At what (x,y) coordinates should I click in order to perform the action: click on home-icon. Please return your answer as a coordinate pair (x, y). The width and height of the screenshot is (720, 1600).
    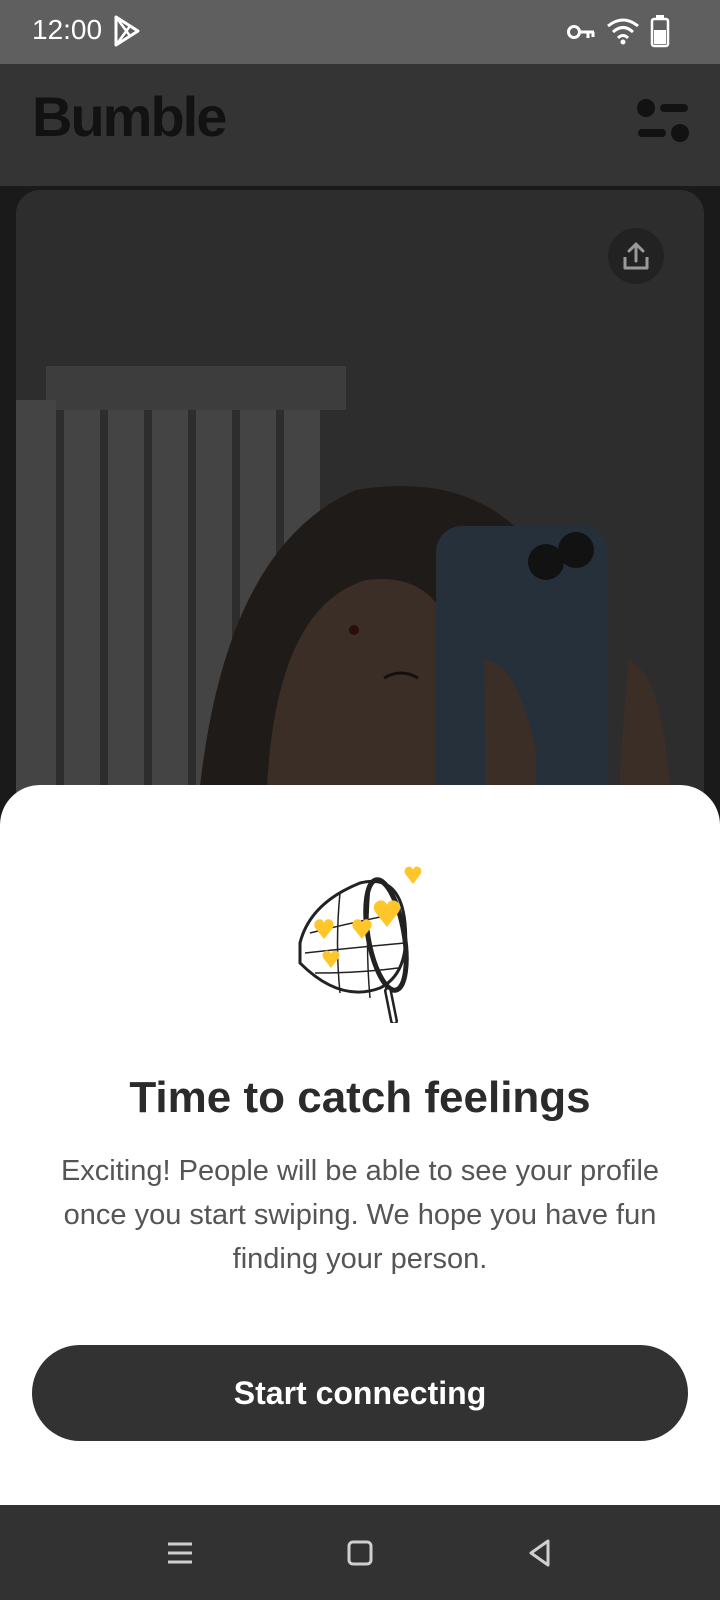
    Looking at the image, I should click on (360, 1553).